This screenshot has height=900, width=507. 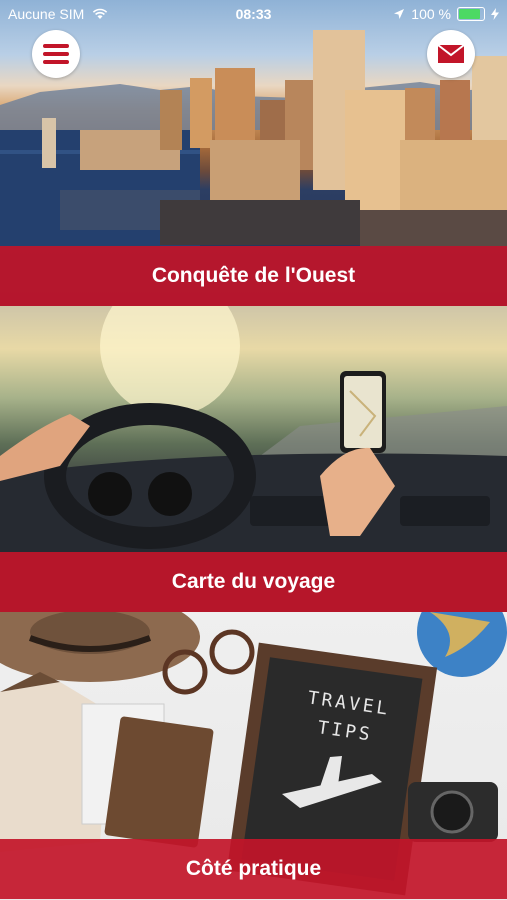 I want to click on location-arrow-icon, so click(x=399, y=14).